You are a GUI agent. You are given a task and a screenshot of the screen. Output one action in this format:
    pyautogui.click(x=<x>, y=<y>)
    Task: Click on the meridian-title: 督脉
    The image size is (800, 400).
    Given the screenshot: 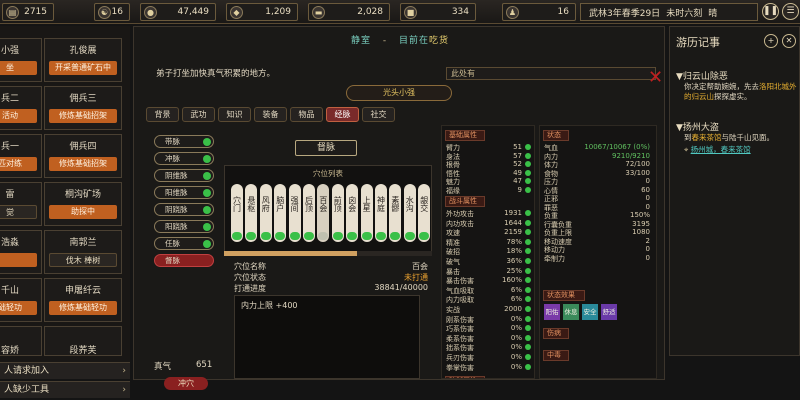 What is the action you would take?
    pyautogui.click(x=326, y=148)
    